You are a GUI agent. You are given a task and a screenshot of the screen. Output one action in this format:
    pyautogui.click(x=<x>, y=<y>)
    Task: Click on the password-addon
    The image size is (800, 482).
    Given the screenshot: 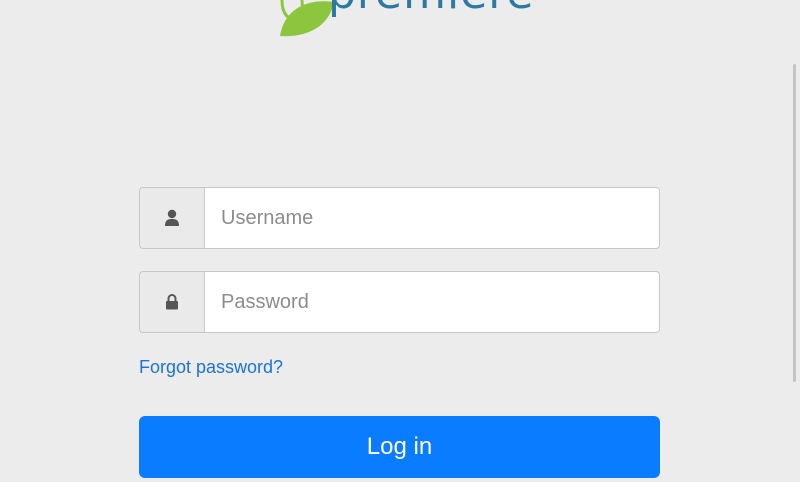 What is the action you would take?
    pyautogui.click(x=171, y=302)
    